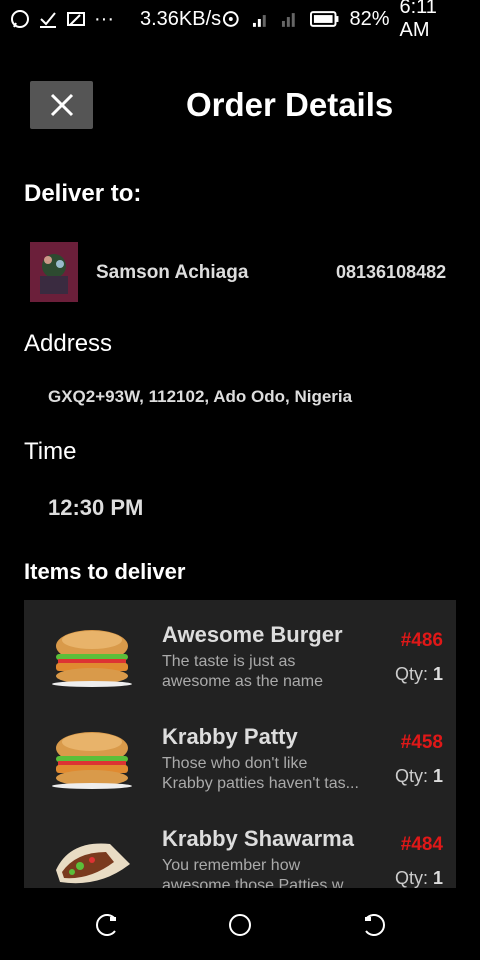 The height and width of the screenshot is (960, 480). What do you see at coordinates (374, 925) in the screenshot?
I see `back-icon` at bounding box center [374, 925].